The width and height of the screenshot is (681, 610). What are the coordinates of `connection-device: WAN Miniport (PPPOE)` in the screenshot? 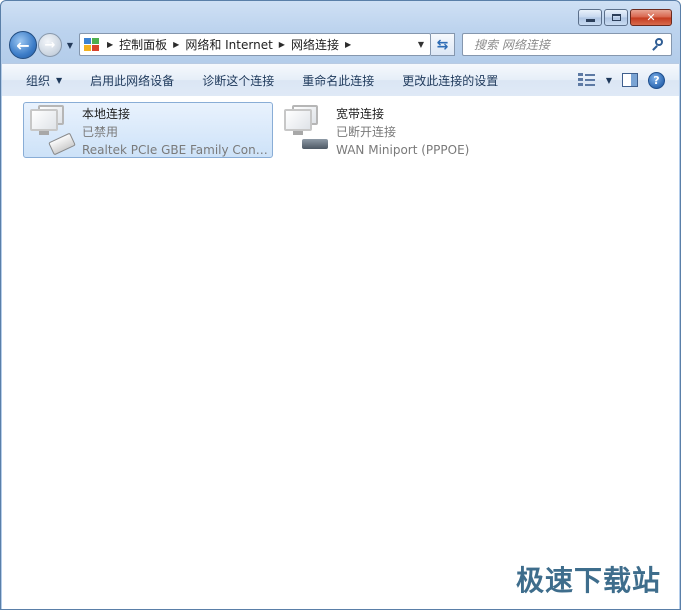 It's located at (403, 150).